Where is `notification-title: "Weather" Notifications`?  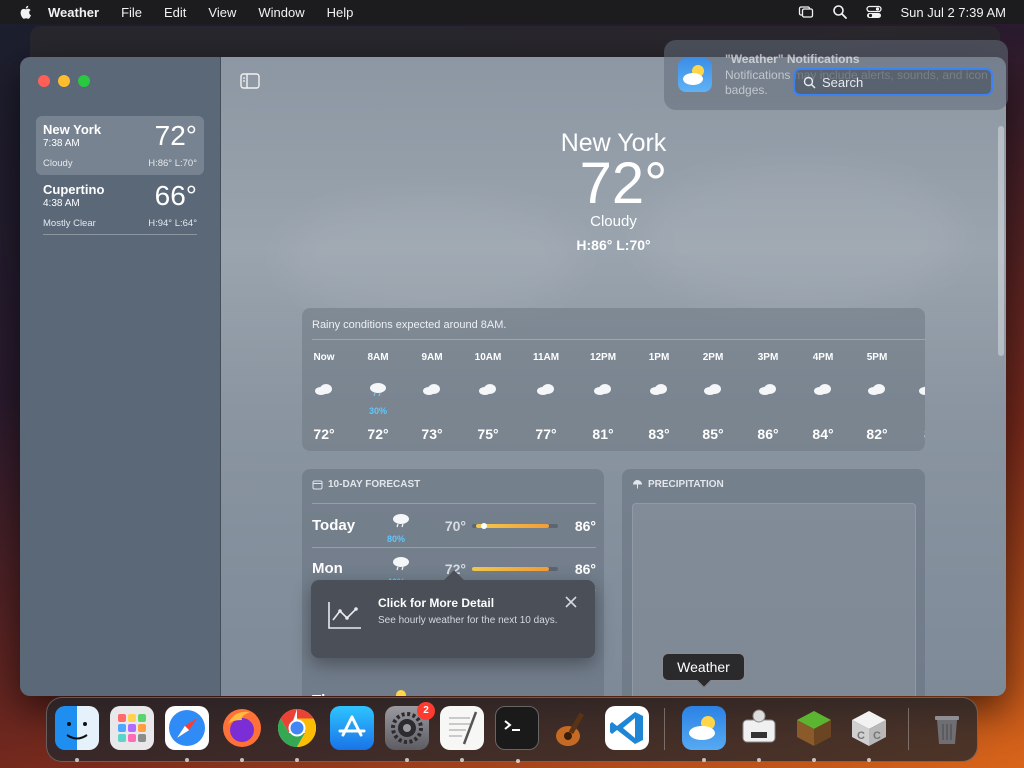 notification-title: "Weather" Notifications is located at coordinates (792, 59).